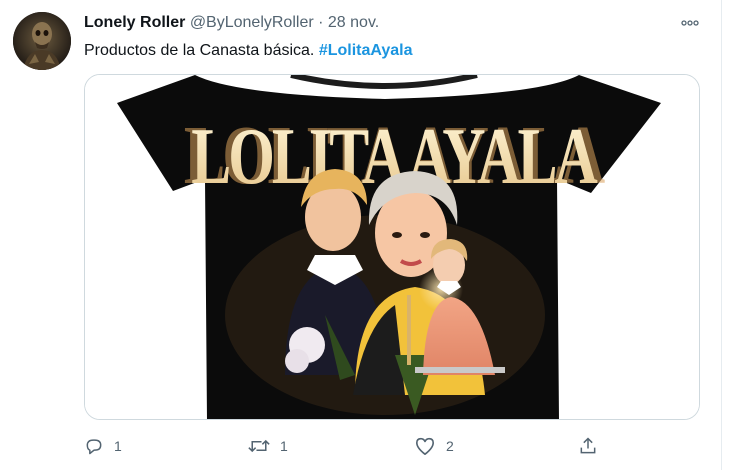 This screenshot has height=470, width=730. I want to click on retweet-button: 1, so click(268, 446).